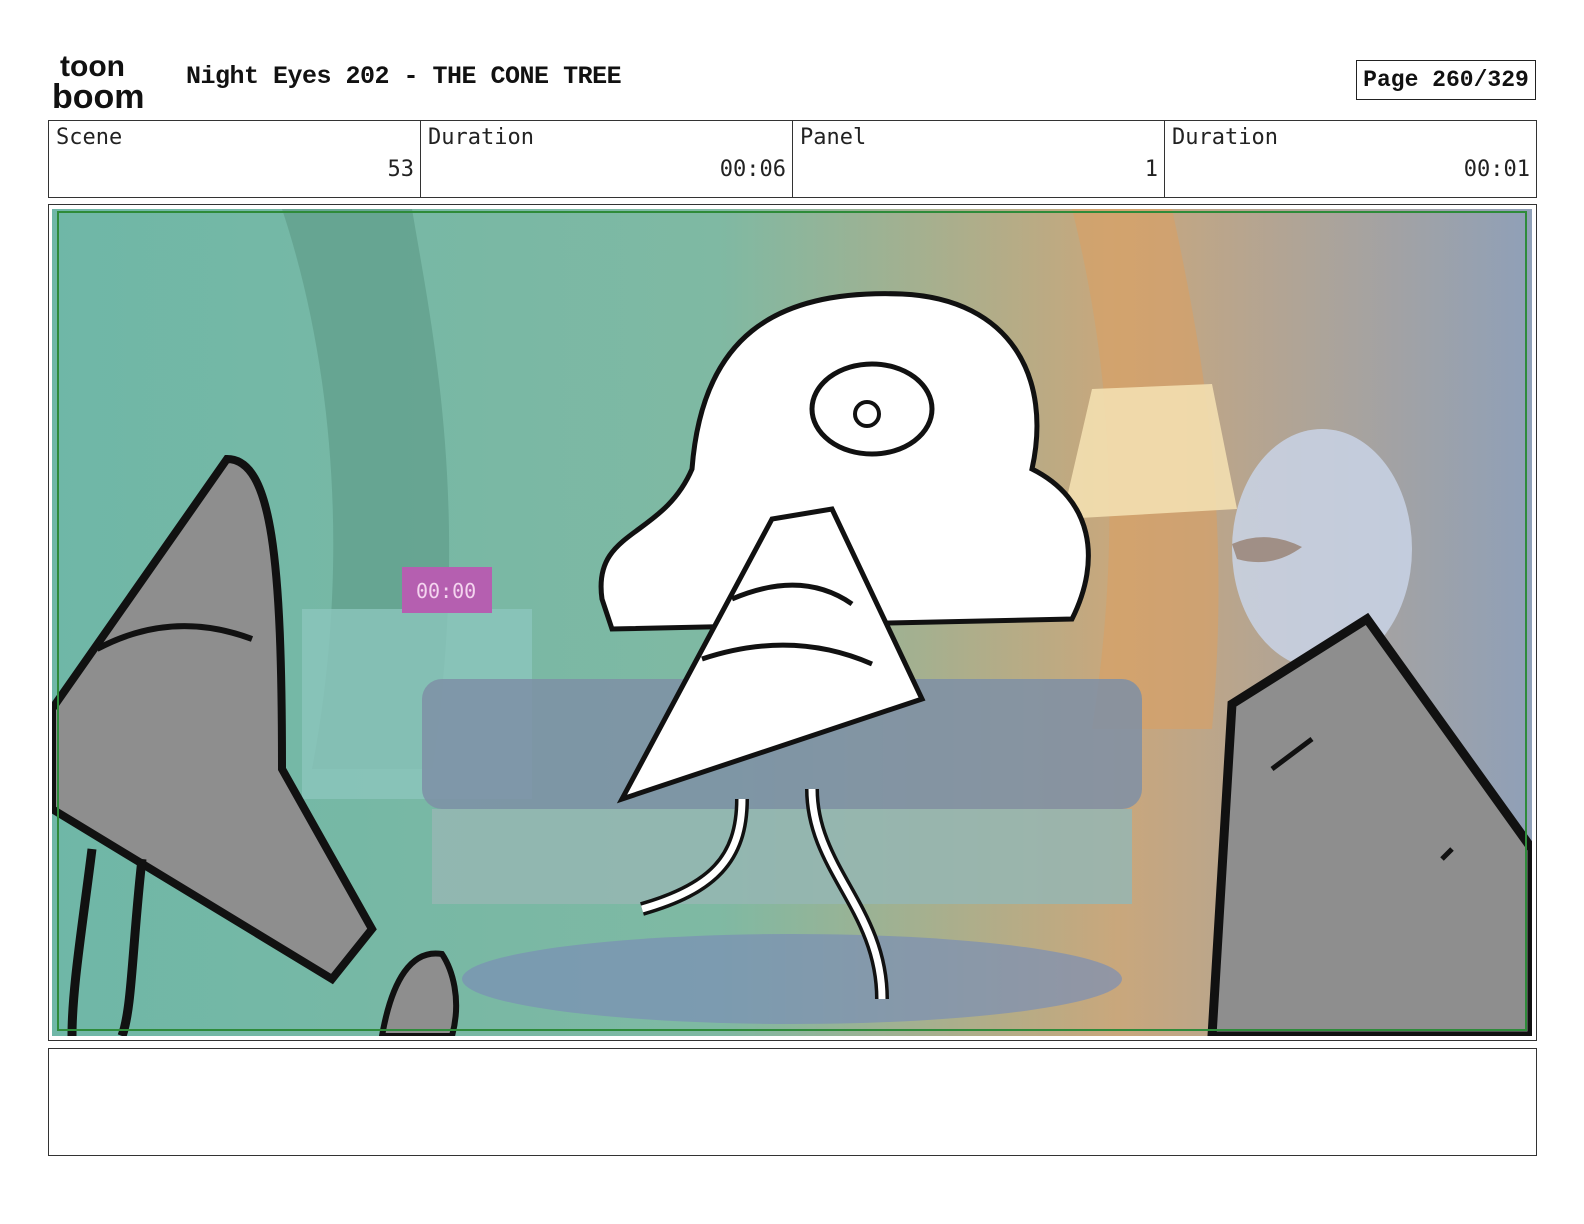 Image resolution: width=1584 pixels, height=1224 pixels. I want to click on scene-duration-label: Duration, so click(481, 137).